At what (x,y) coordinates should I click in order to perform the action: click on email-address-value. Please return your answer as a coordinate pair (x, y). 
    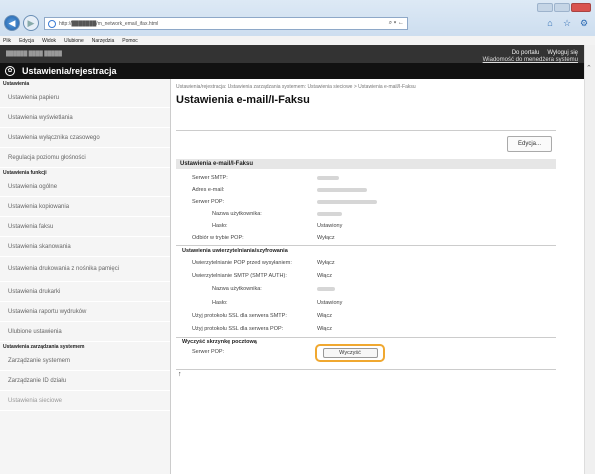
    Looking at the image, I should click on (342, 190).